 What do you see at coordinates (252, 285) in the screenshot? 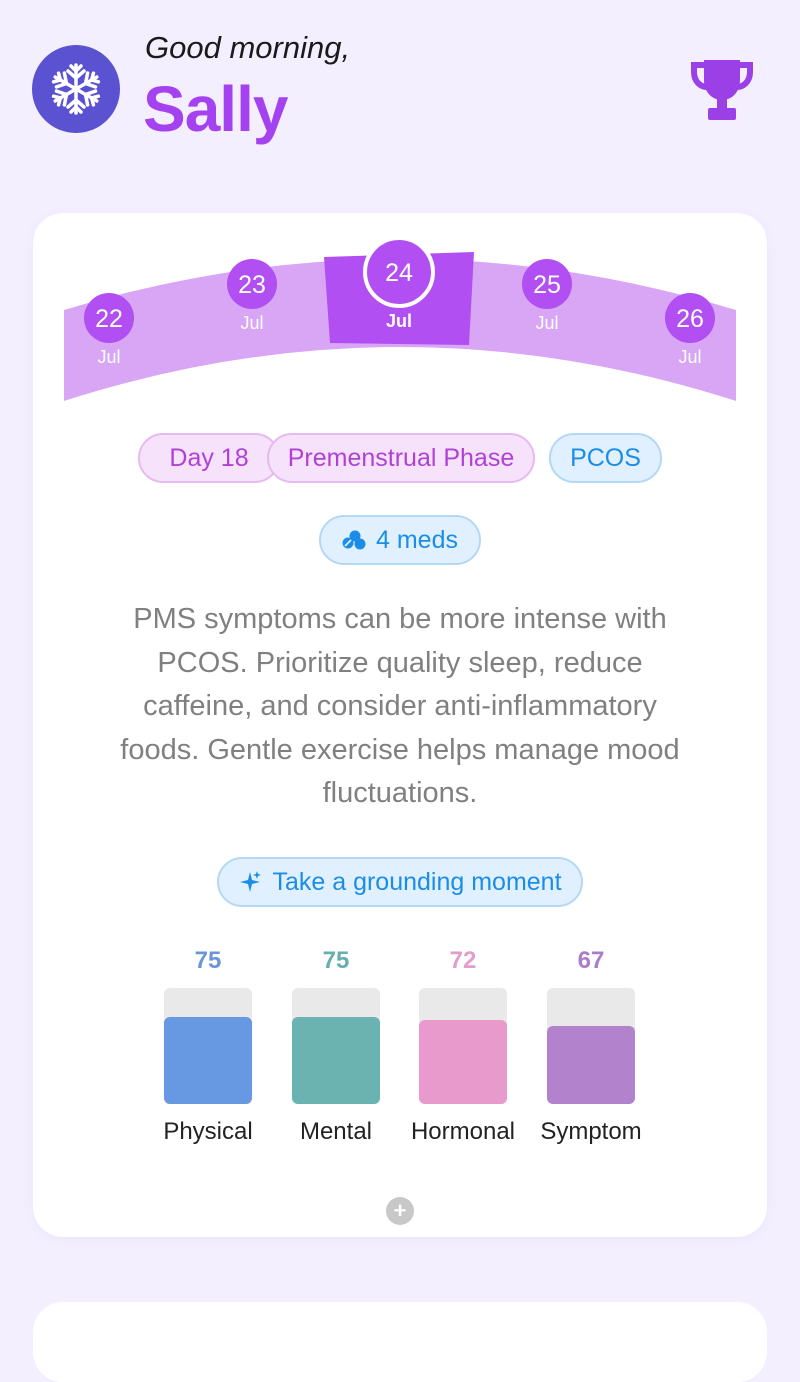
I see `date-day: 23` at bounding box center [252, 285].